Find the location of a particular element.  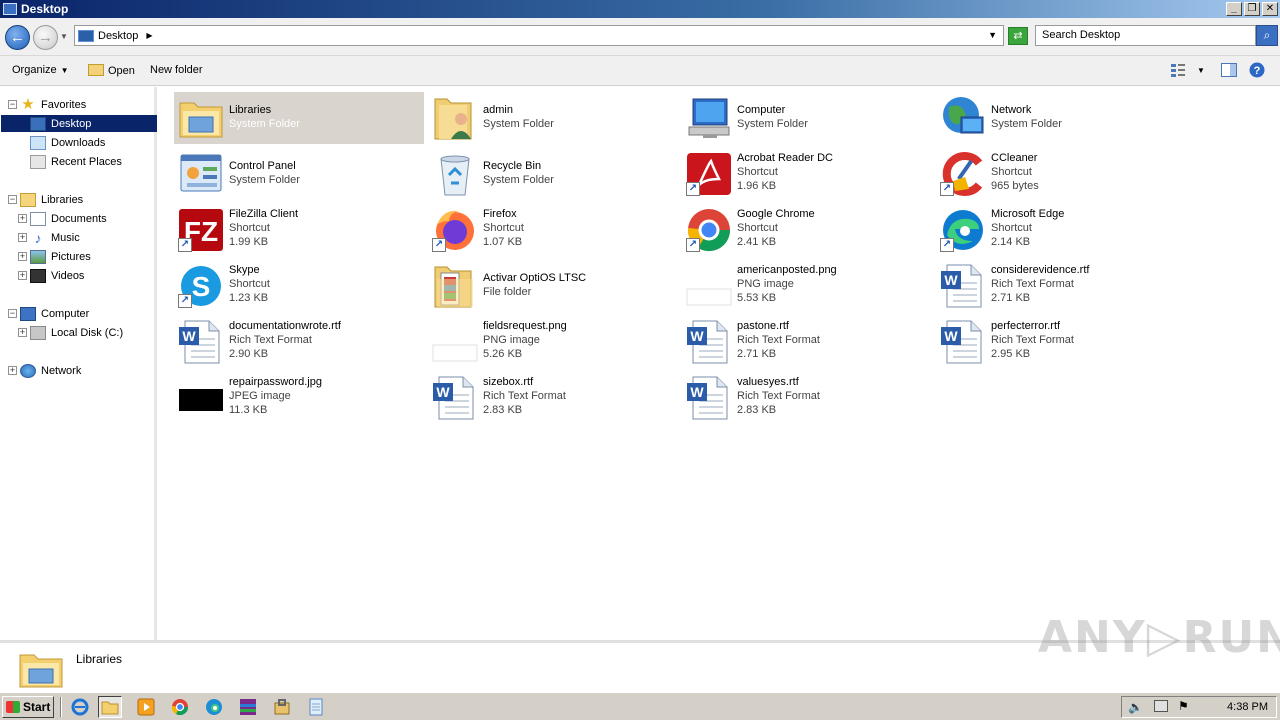

file-item-text: sizebox.rtf Rich Text Format 2.83 KB is located at coordinates (524, 396).